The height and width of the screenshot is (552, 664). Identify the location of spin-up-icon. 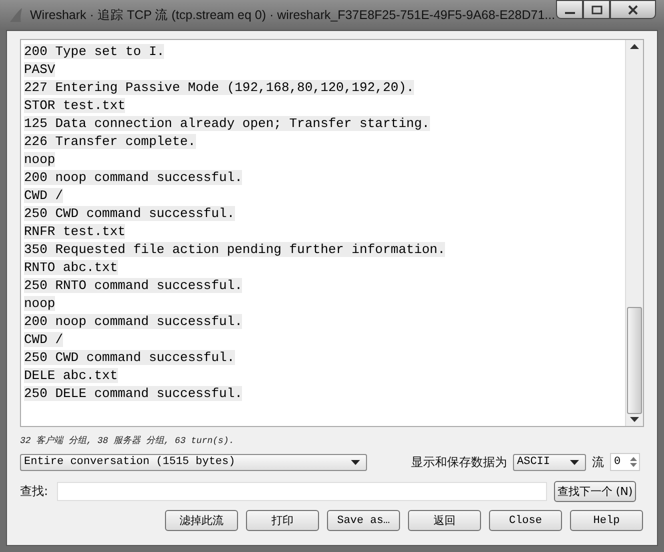
(633, 459).